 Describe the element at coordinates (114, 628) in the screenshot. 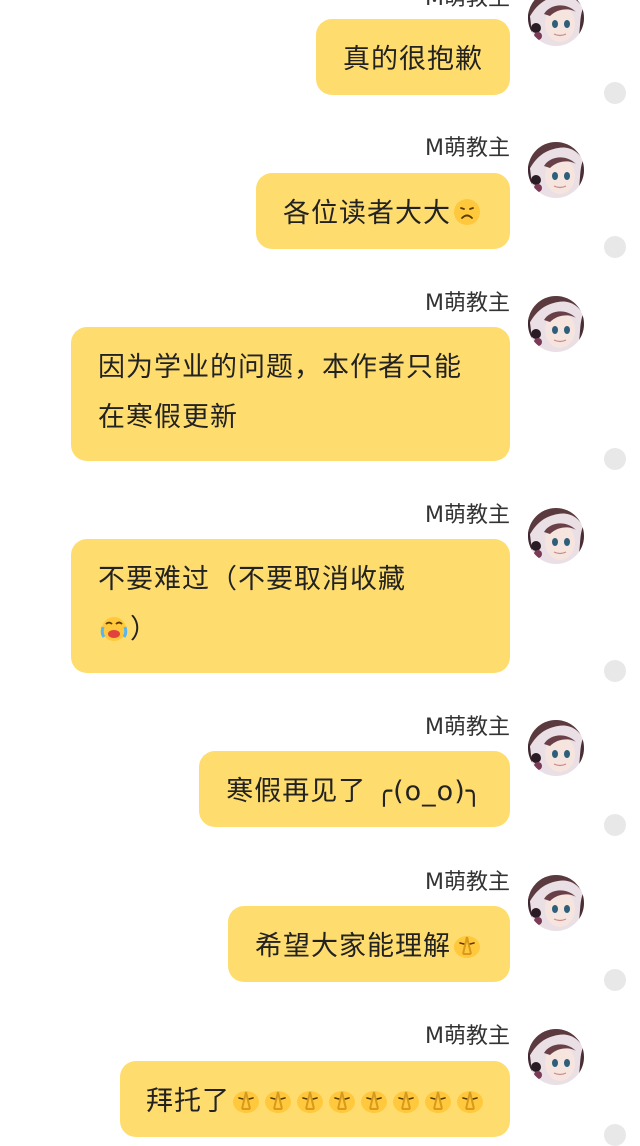

I see `crying-face-icon` at that location.